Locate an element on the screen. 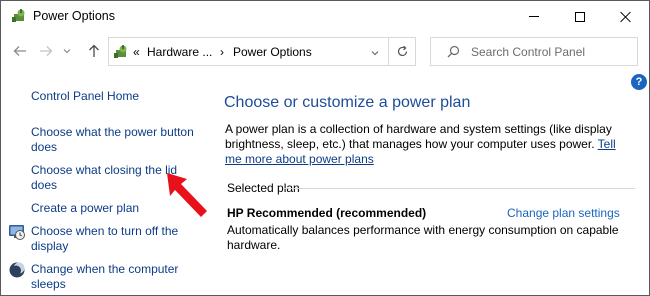 The height and width of the screenshot is (296, 650). address-bar: « Hardware ... › Power Options is located at coordinates (248, 51).